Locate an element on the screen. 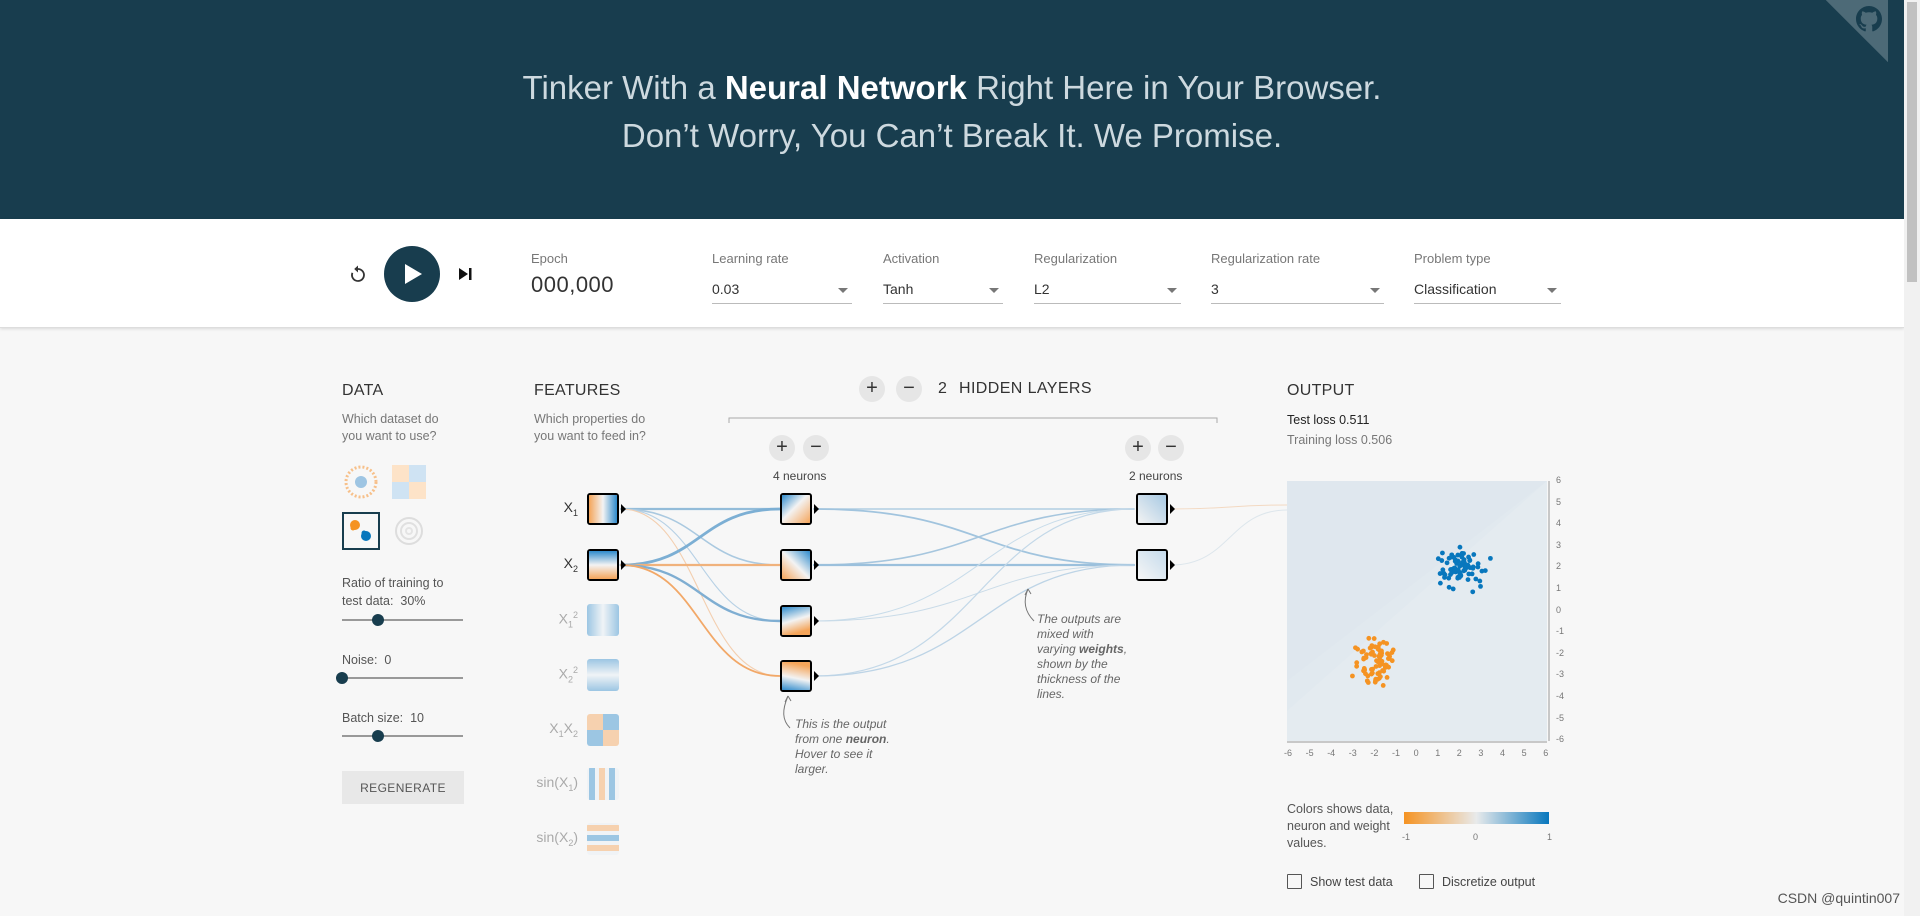  remove-neuron-layer2-button: − is located at coordinates (1171, 448).